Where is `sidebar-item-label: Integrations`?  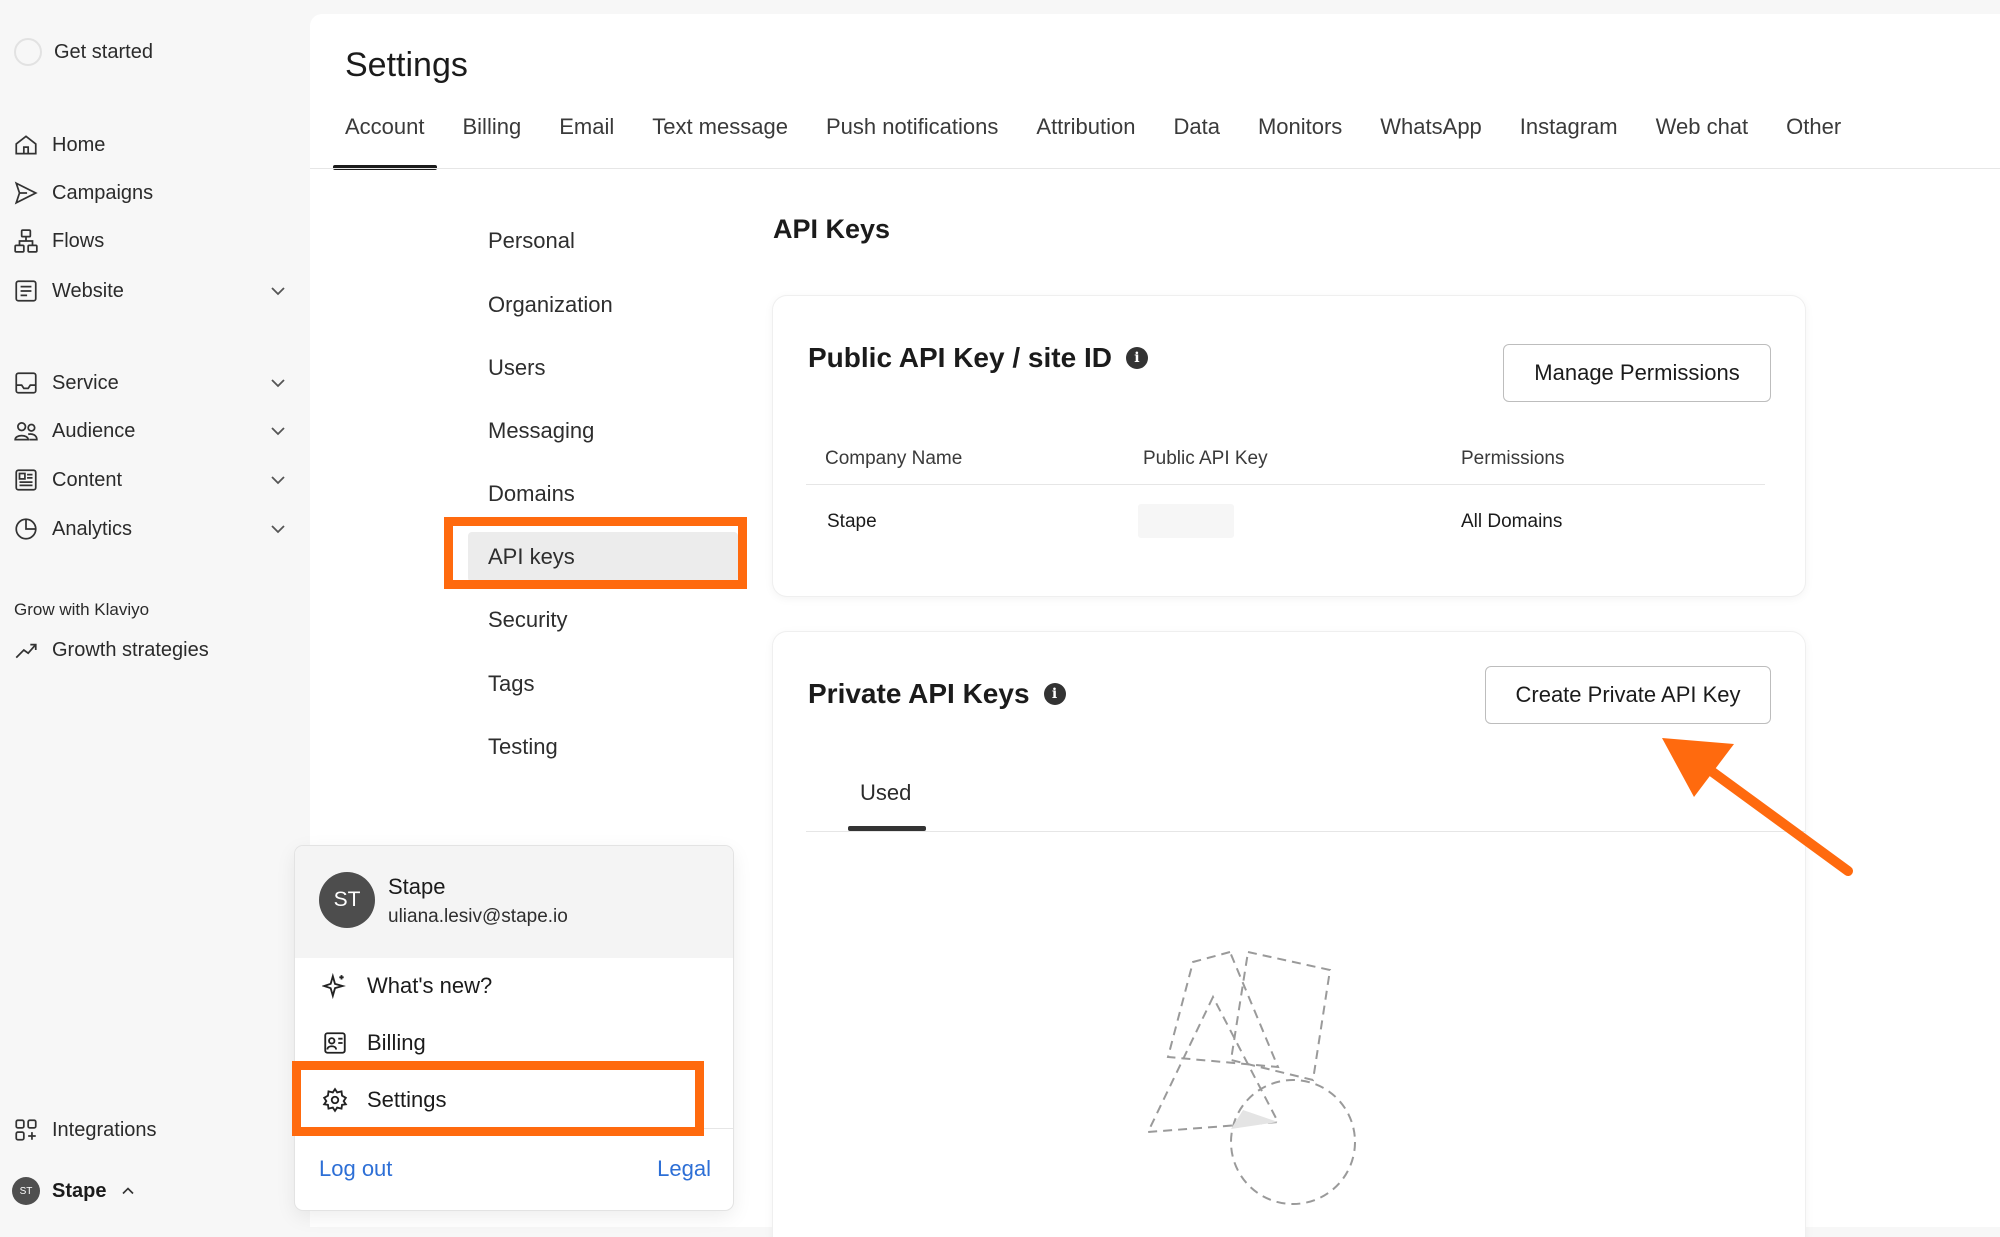
sidebar-item-label: Integrations is located at coordinates (104, 1129).